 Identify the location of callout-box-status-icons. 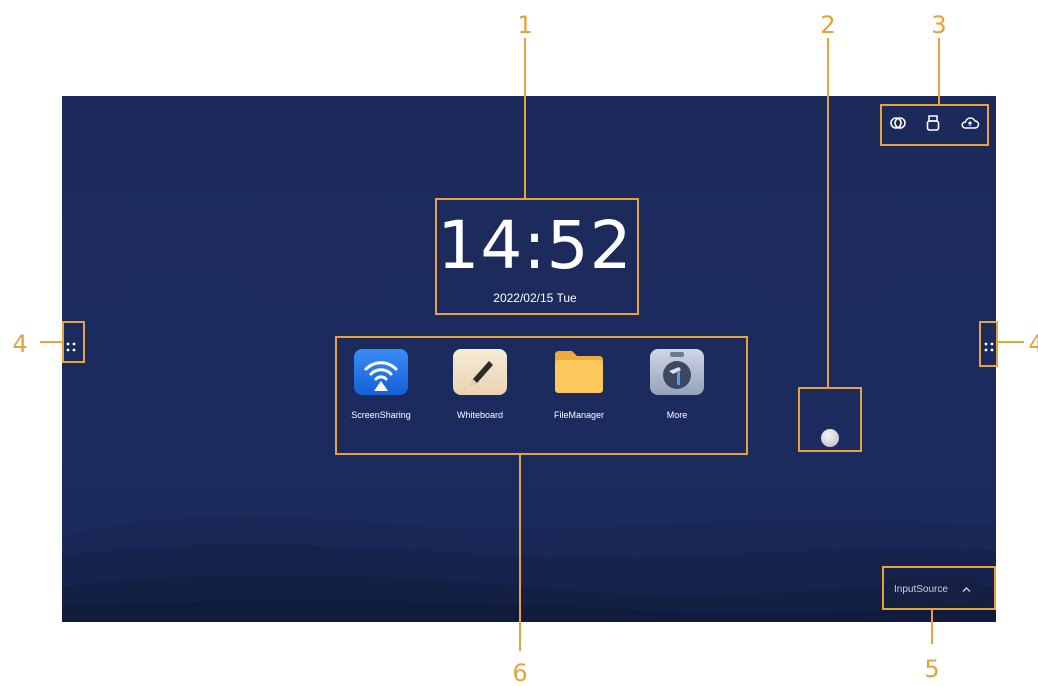
(934, 125).